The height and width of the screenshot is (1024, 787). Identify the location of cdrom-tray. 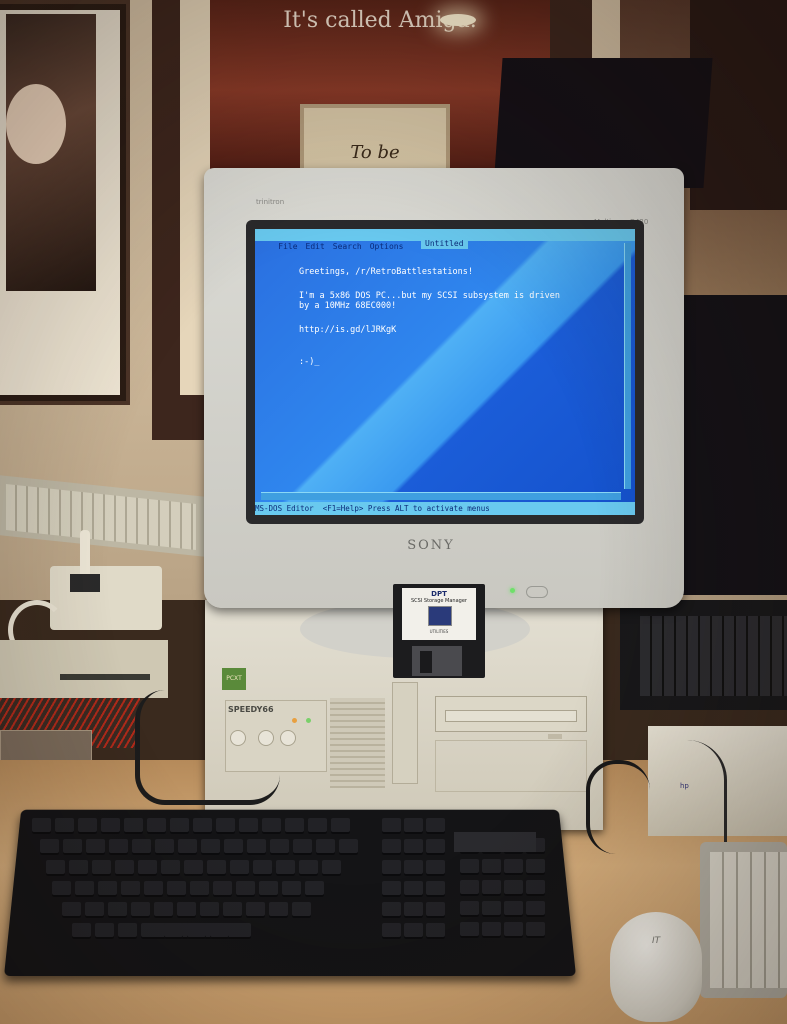
(511, 716).